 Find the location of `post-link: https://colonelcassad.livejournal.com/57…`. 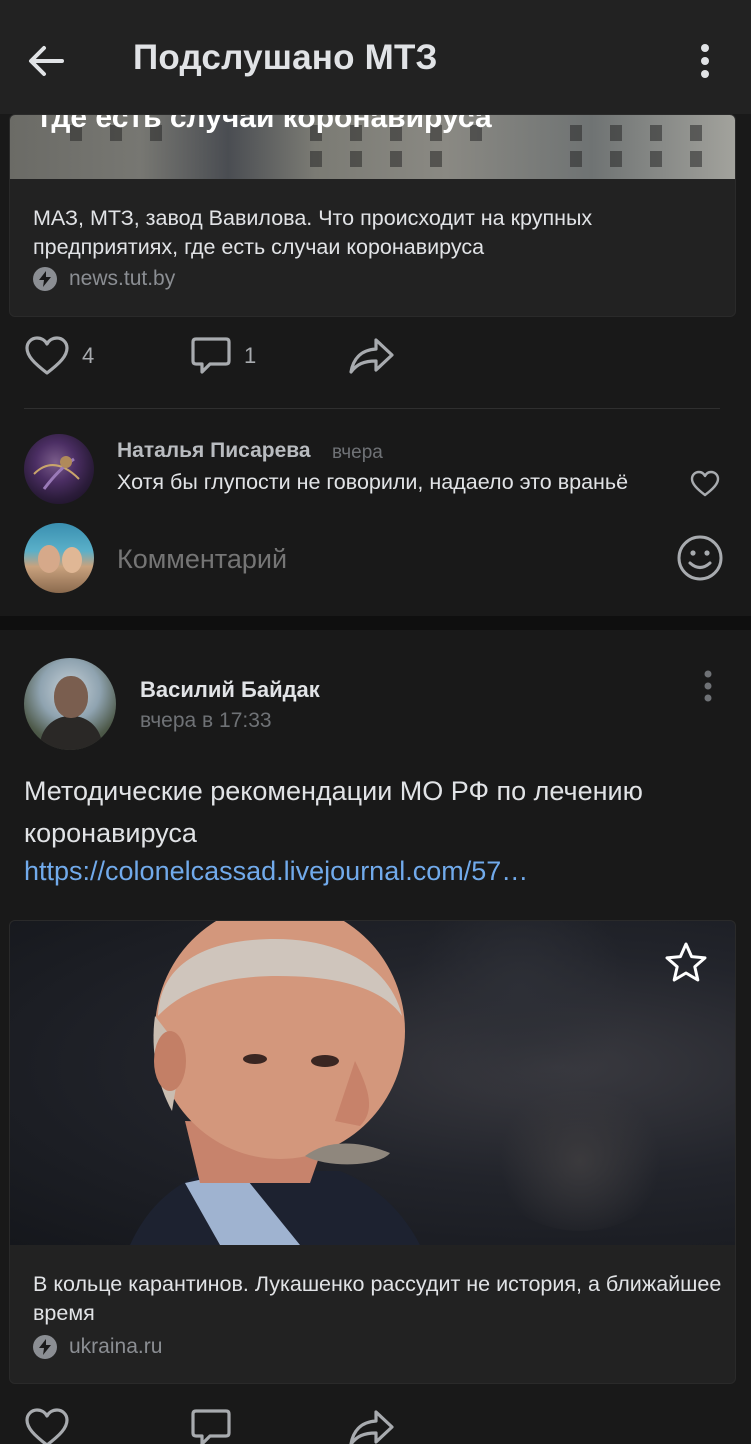

post-link: https://colonelcassad.livejournal.com/57… is located at coordinates (276, 871).